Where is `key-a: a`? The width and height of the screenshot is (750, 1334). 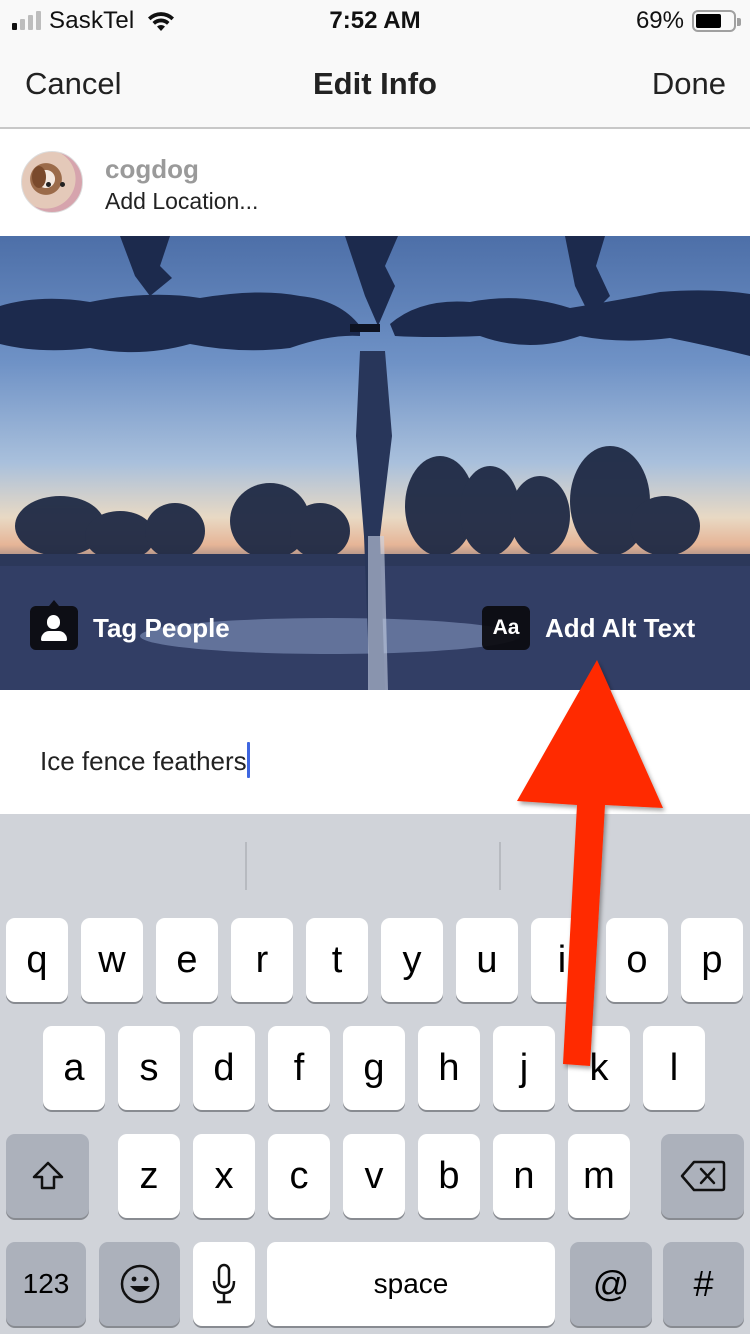
key-a: a is located at coordinates (74, 1068).